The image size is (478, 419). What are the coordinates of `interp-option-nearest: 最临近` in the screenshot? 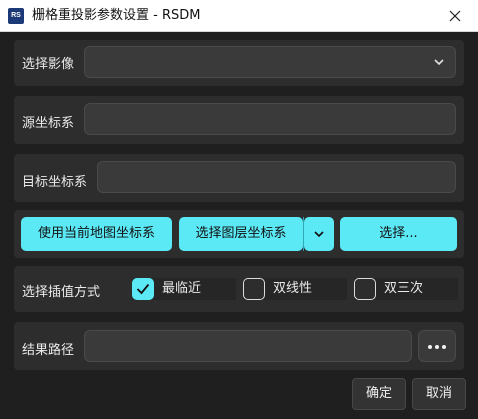 It's located at (184, 289).